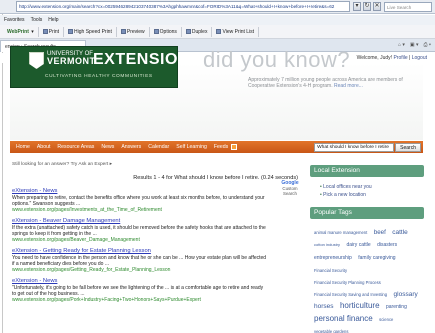 Image resolution: width=435 pixels, height=333 pixels. Describe the element at coordinates (343, 318) in the screenshot. I see `tag-link: personal finance` at that location.